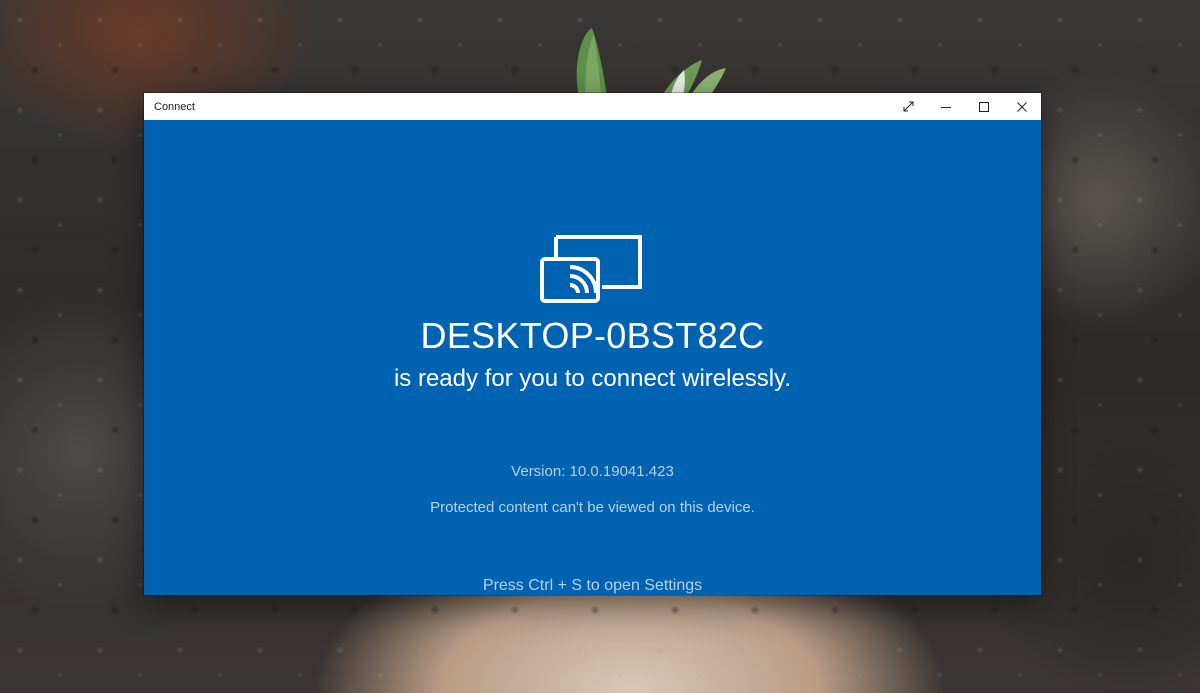 The width and height of the screenshot is (1200, 693). I want to click on version-text: Version: 10.0.19041.423, so click(592, 471).